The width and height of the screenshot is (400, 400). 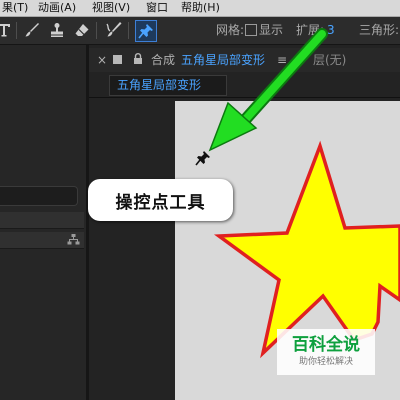 I want to click on watermark-logo: 百科全说 助你轻松解决, so click(x=326, y=352).